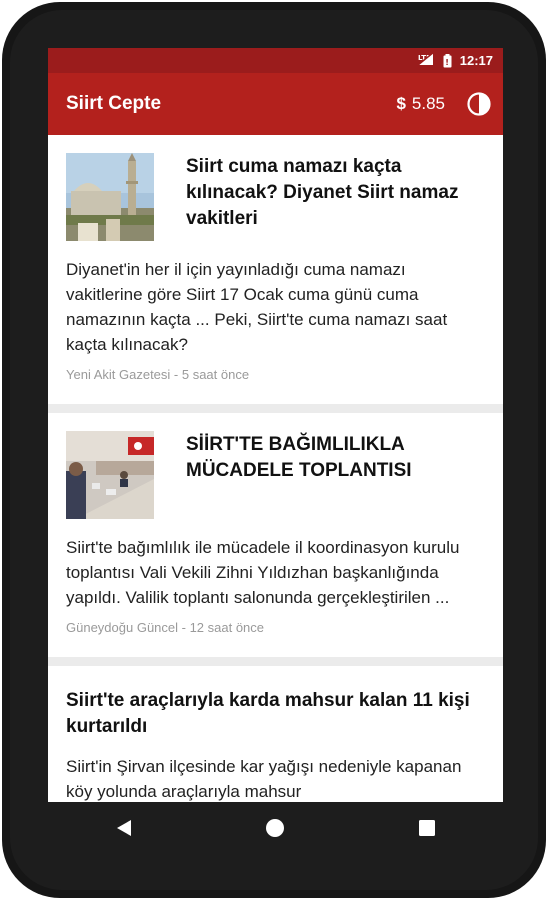 Image resolution: width=548 pixels, height=900 pixels. Describe the element at coordinates (428, 103) in the screenshot. I see `exchange-rate-value: 5.85` at that location.